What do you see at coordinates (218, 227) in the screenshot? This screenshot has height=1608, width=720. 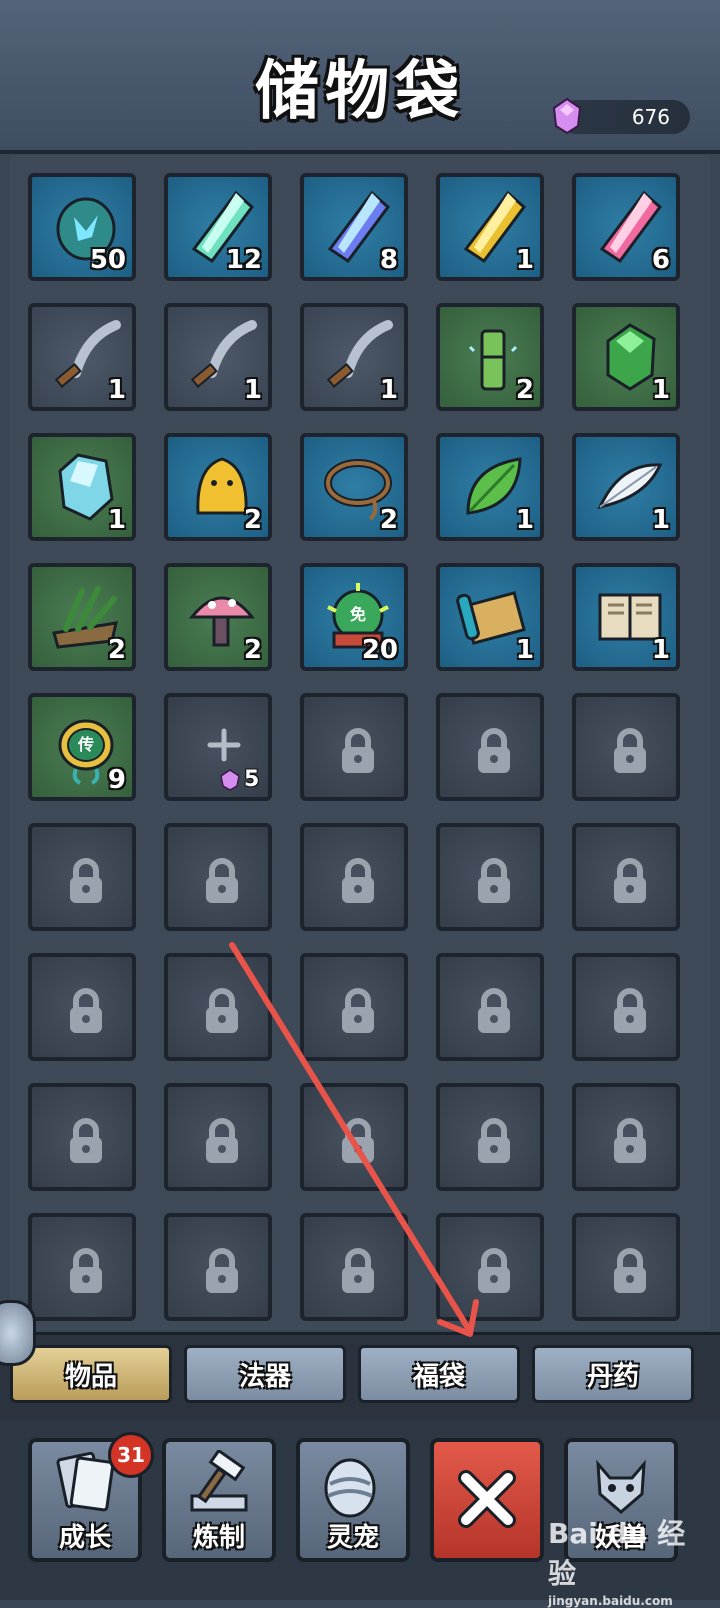 I see `item-slot: 12` at bounding box center [218, 227].